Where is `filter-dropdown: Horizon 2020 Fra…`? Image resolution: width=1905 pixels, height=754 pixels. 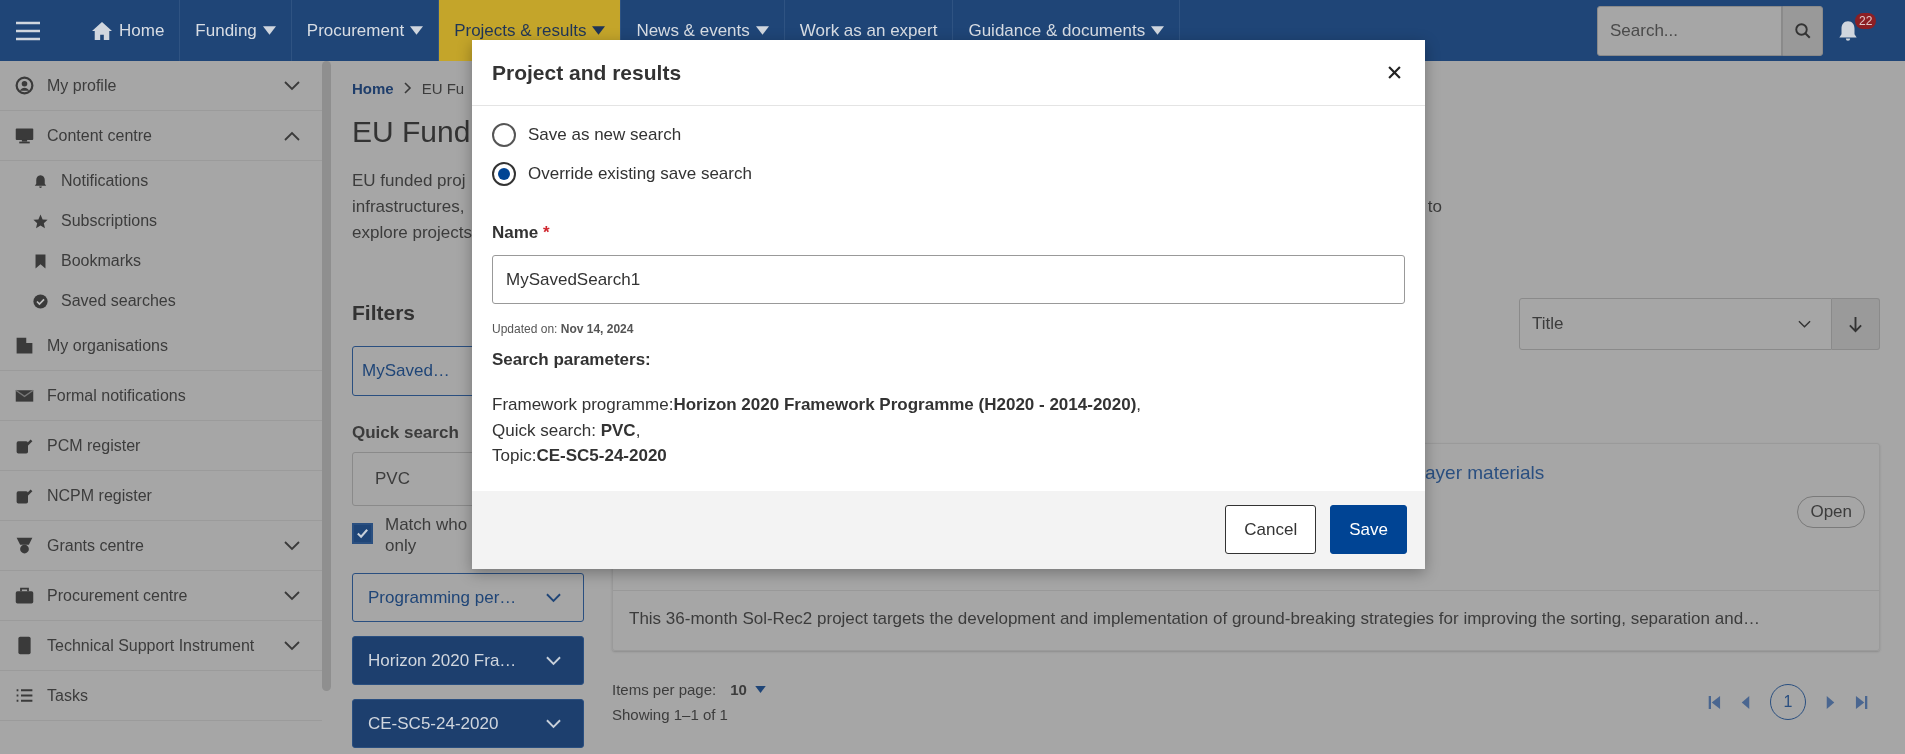
filter-dropdown: Horizon 2020 Fra… is located at coordinates (468, 660).